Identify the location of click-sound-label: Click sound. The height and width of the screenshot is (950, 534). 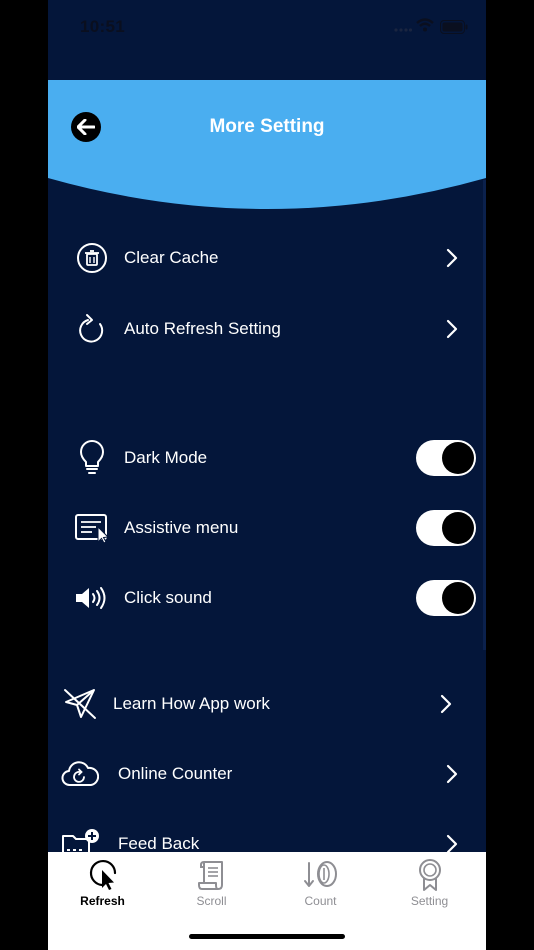
(168, 597).